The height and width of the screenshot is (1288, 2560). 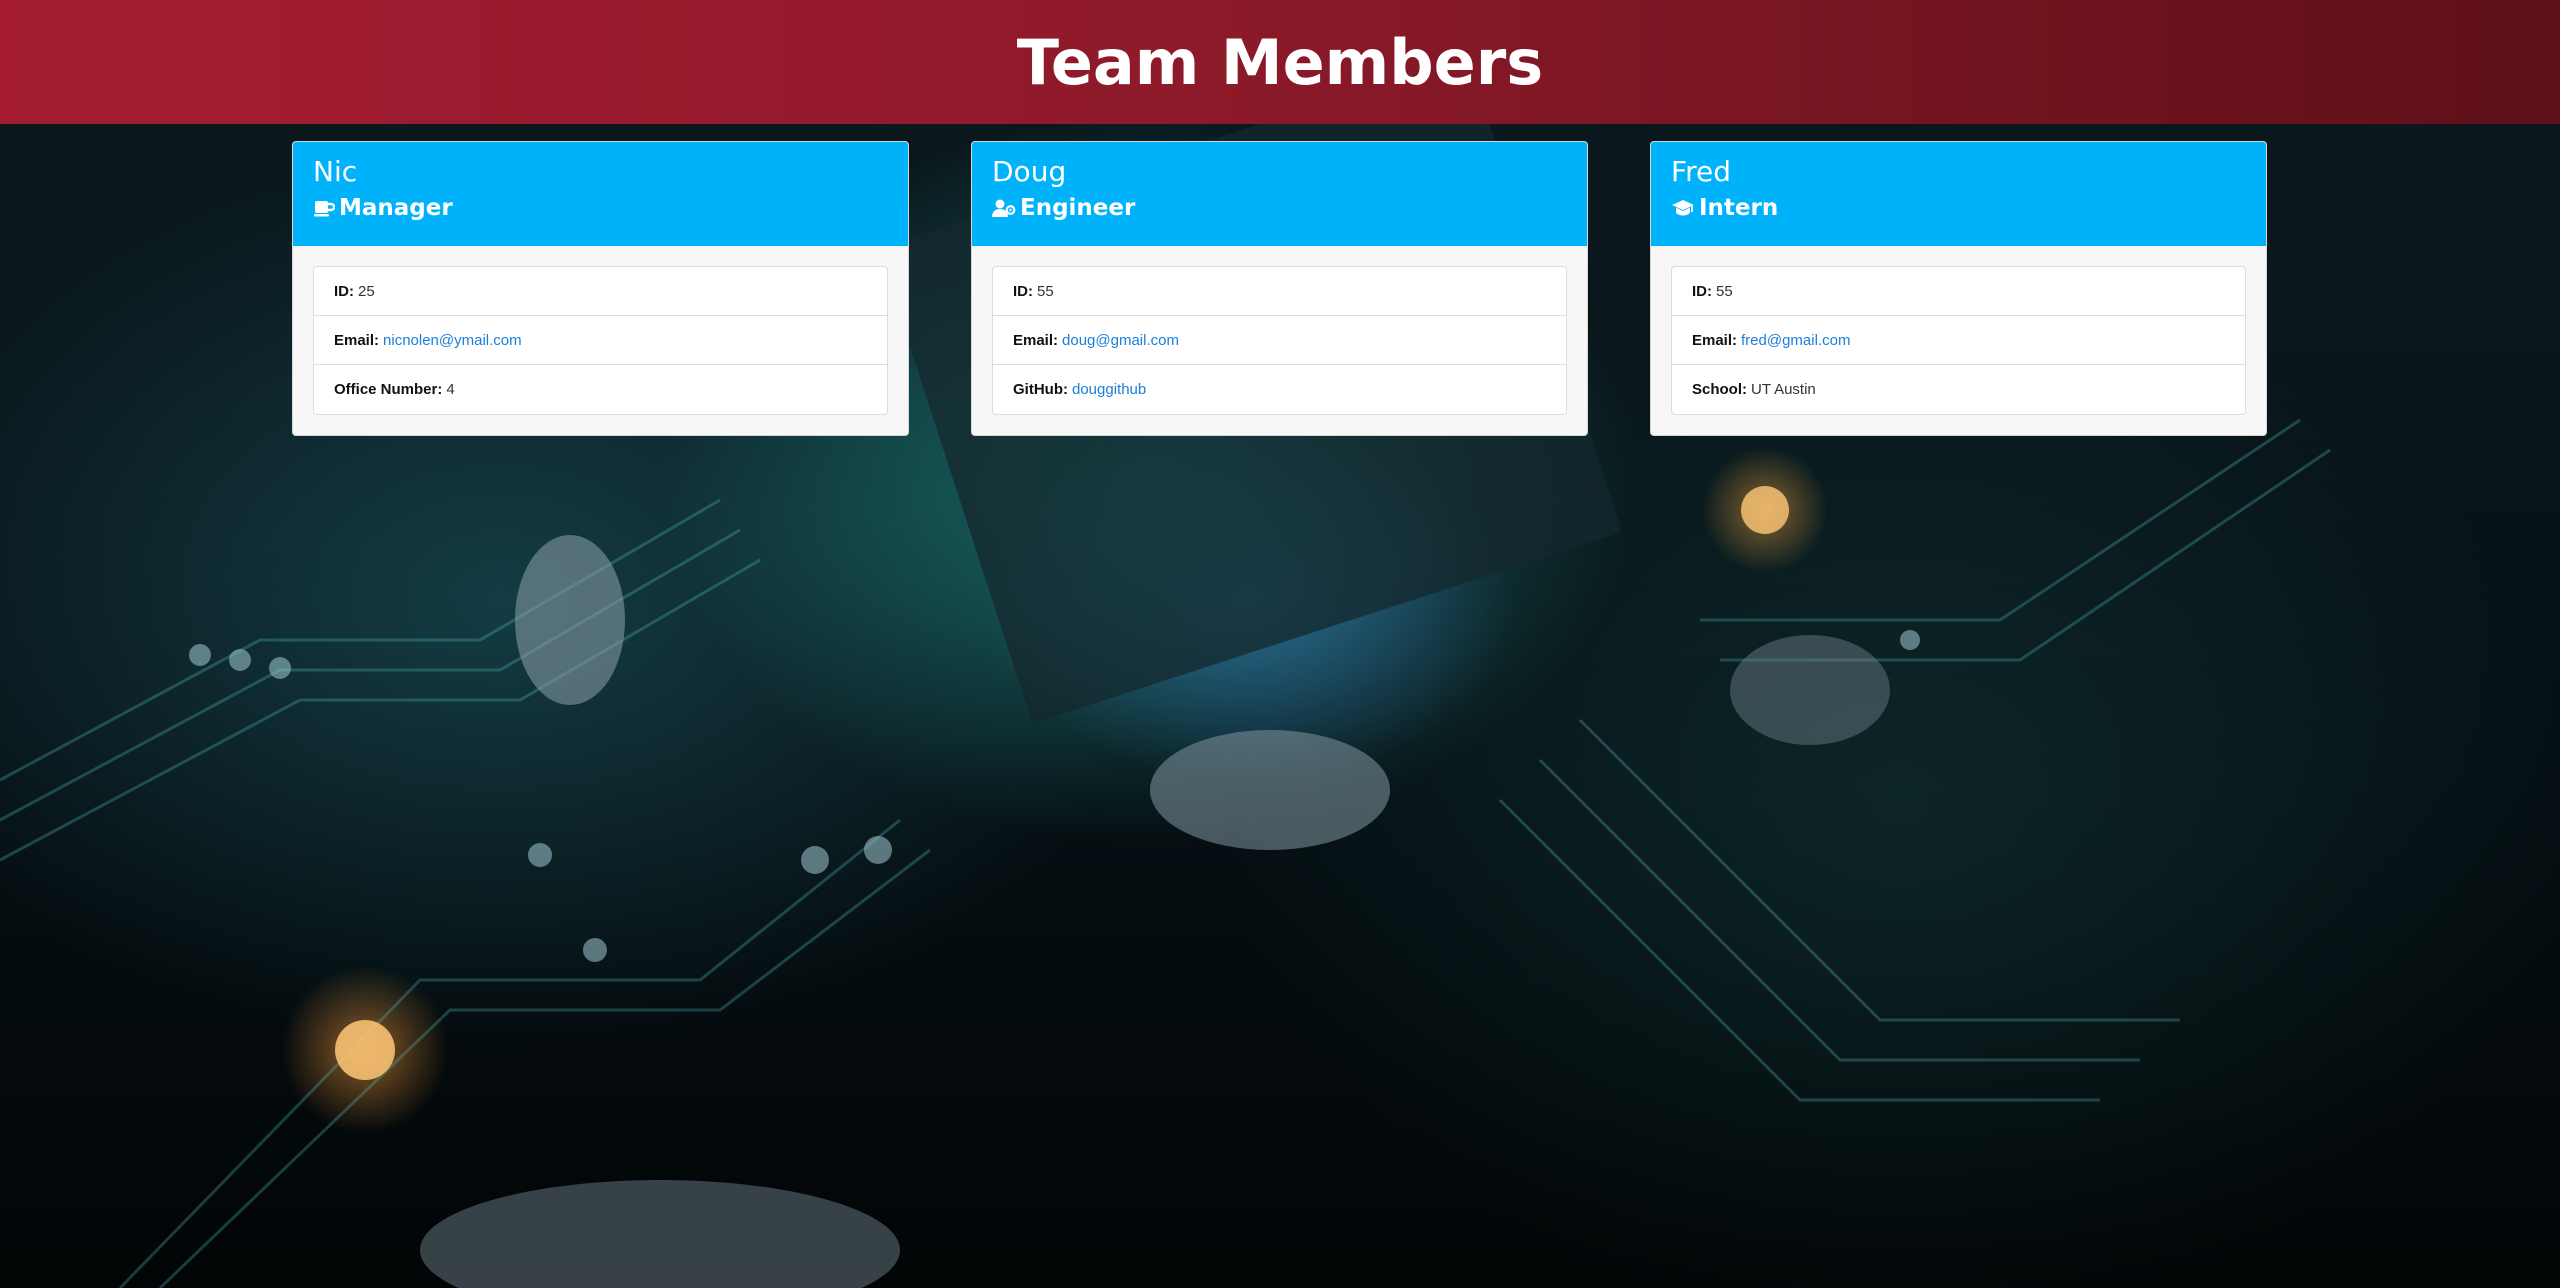 I want to click on member-role: Engineer, so click(x=1279, y=208).